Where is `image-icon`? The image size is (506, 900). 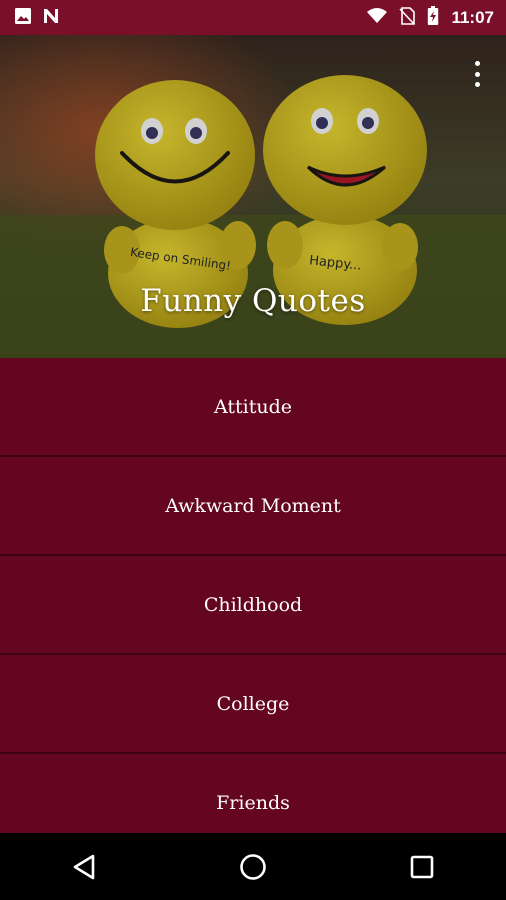
image-icon is located at coordinates (23, 18).